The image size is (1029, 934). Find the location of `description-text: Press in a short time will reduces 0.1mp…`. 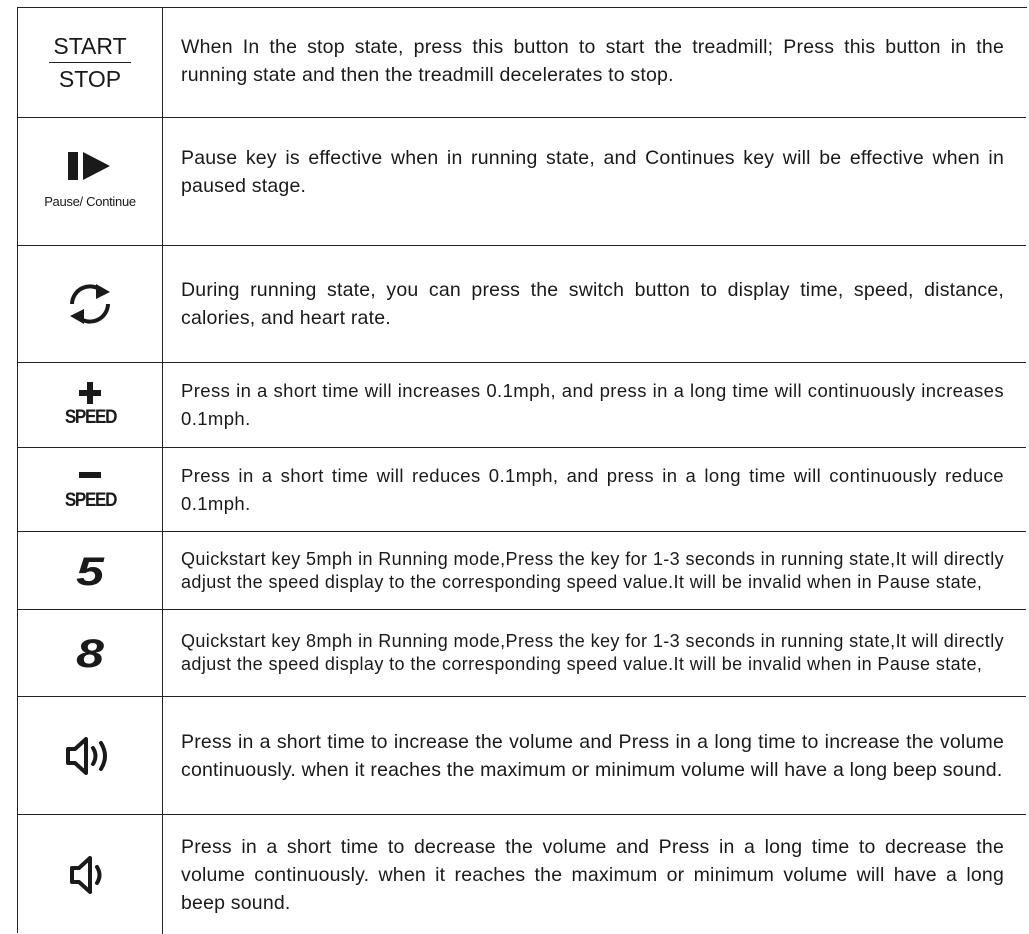

description-text: Press in a short time will reduces 0.1mp… is located at coordinates (592, 489).